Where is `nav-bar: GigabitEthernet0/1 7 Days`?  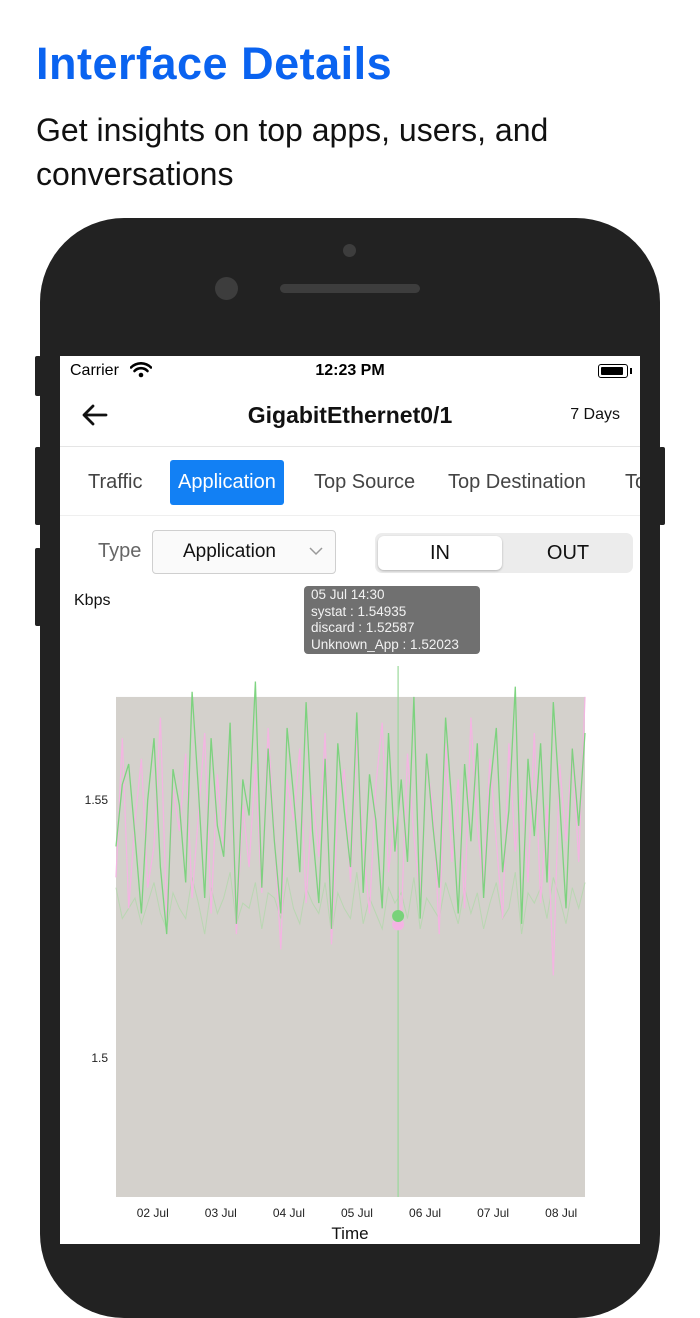
nav-bar: GigabitEthernet0/1 7 Days is located at coordinates (350, 416).